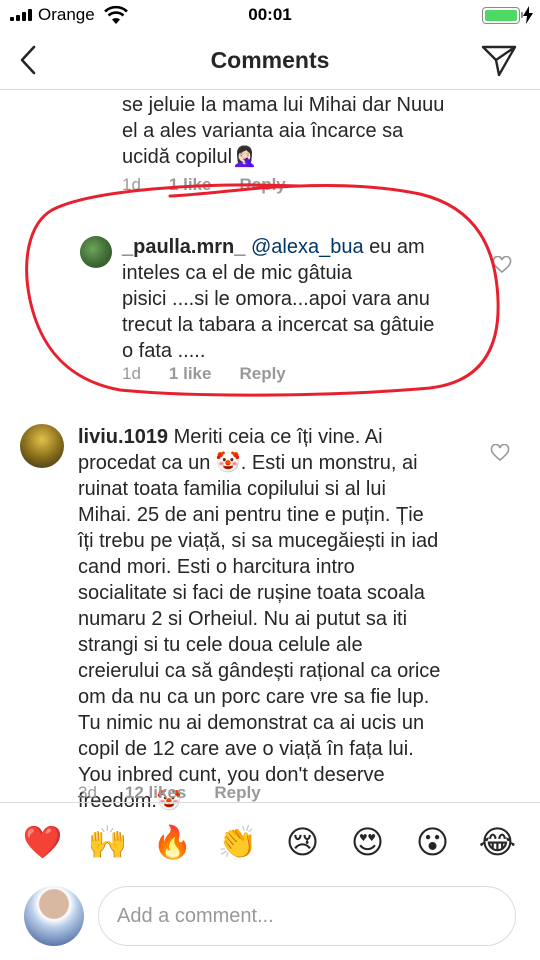 Image resolution: width=540 pixels, height=960 pixels. What do you see at coordinates (108, 842) in the screenshot?
I see `raising-hands-emoji: 🙌` at bounding box center [108, 842].